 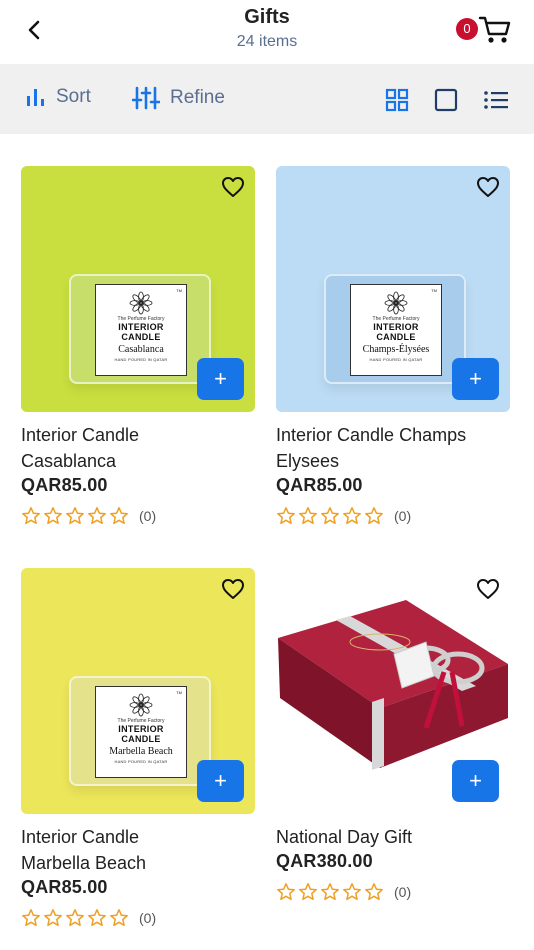 I want to click on sort-bars-icon, so click(x=35, y=97).